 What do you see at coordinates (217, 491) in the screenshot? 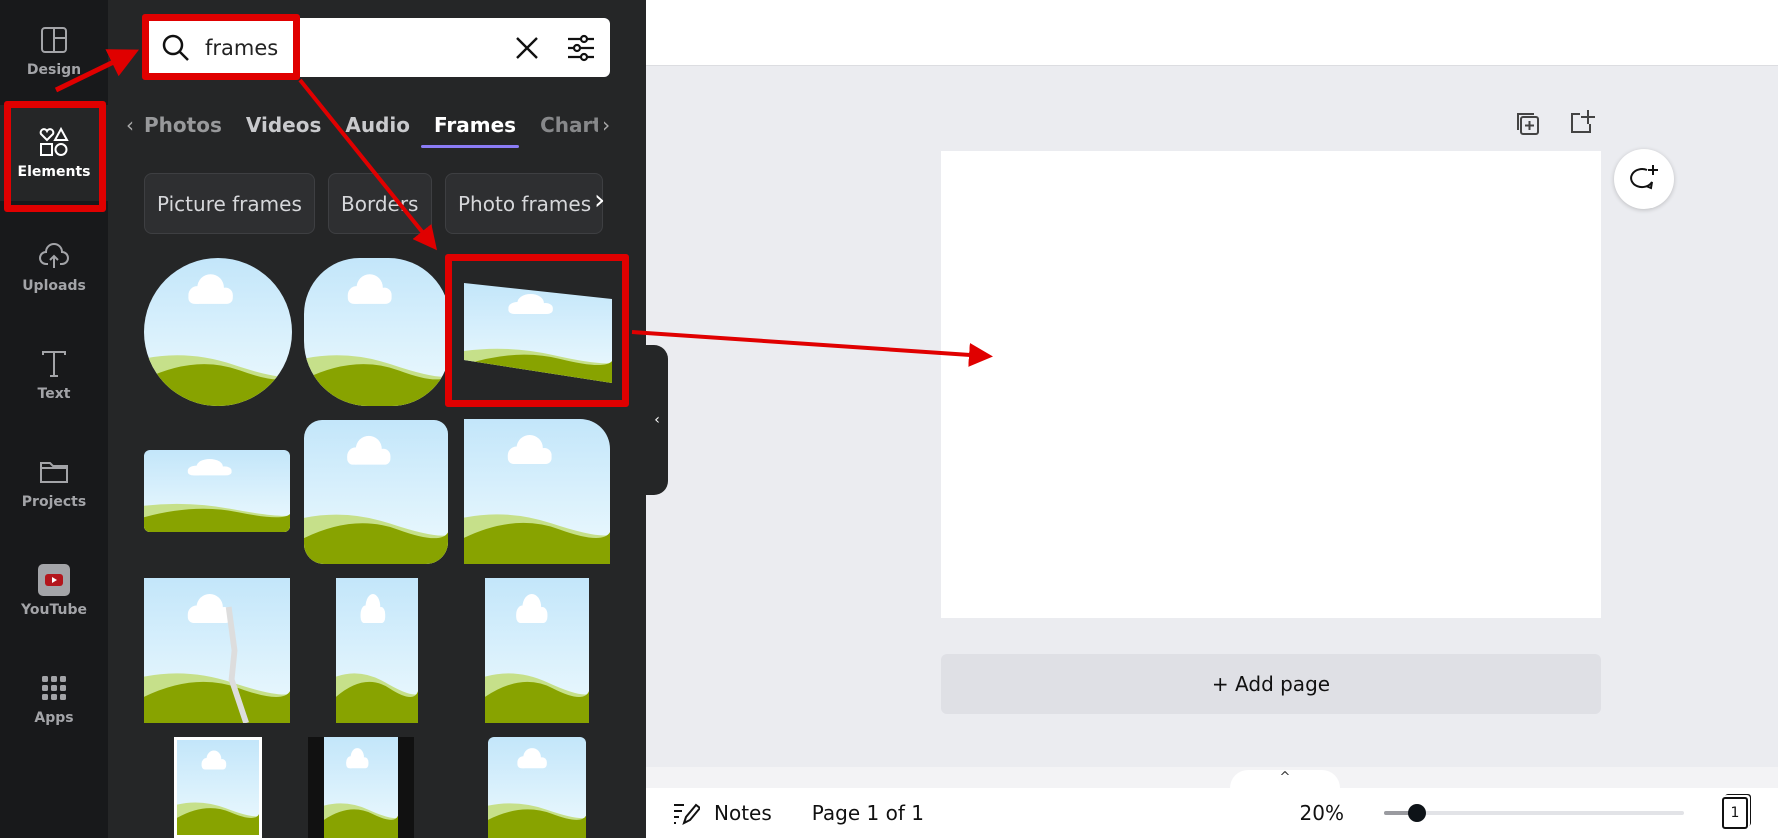
I see `frame-rectangle` at bounding box center [217, 491].